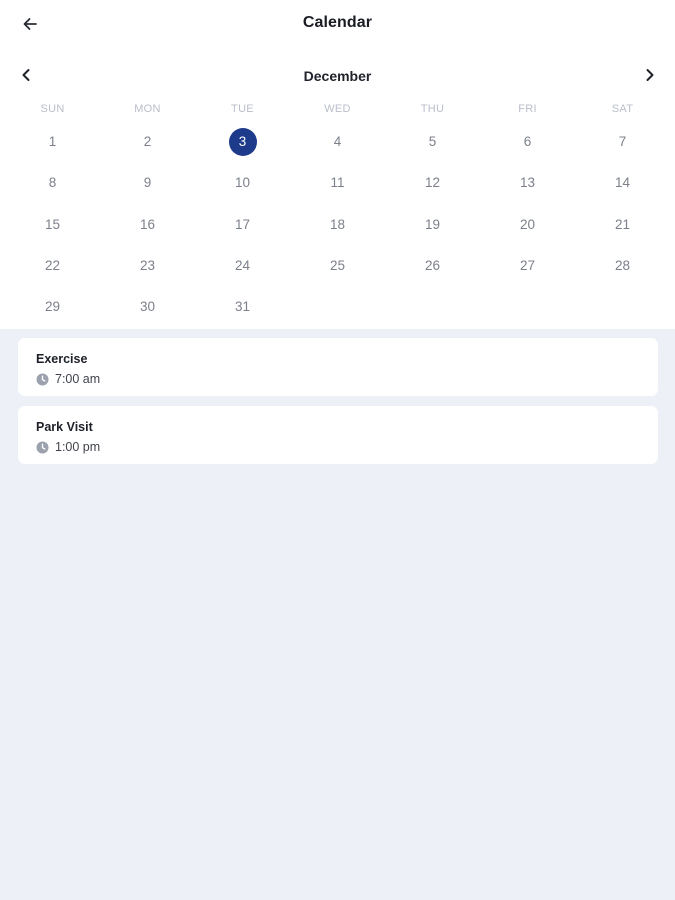 Image resolution: width=675 pixels, height=900 pixels. I want to click on day-number: 14, so click(622, 183).